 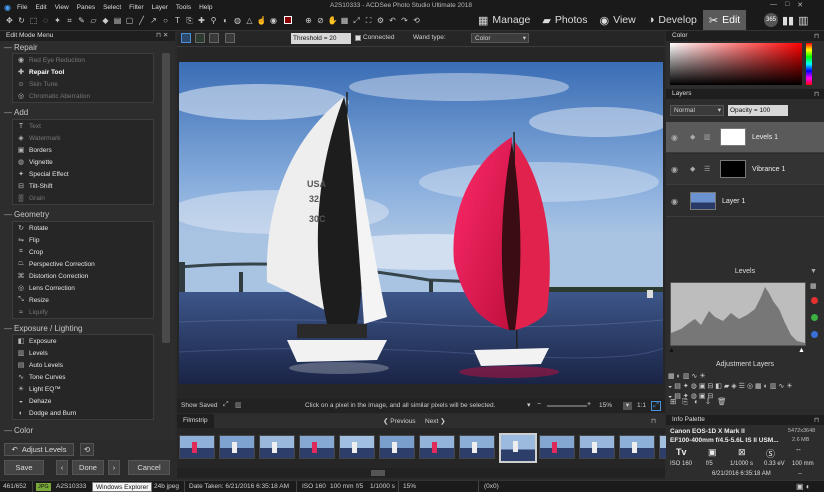 I want to click on wand-icon: ✦, so click(x=57, y=20).